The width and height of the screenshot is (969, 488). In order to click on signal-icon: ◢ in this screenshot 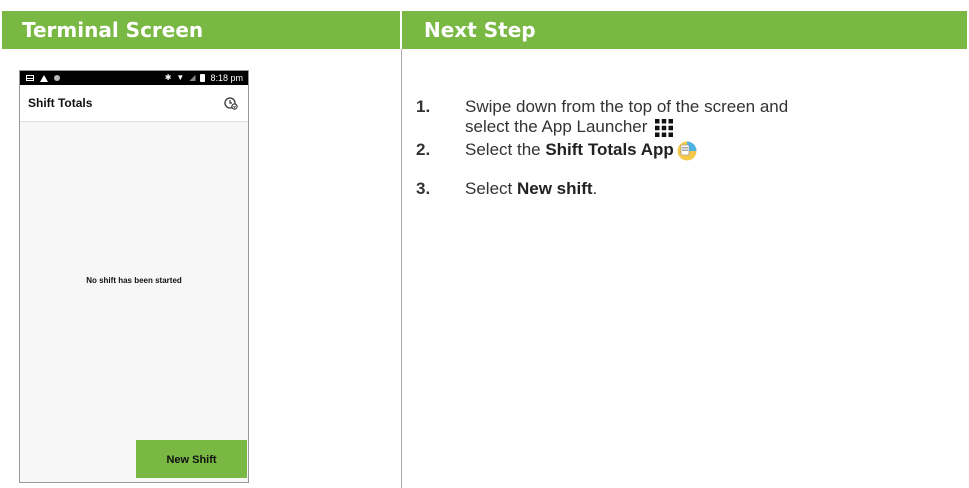, I will do `click(192, 77)`.